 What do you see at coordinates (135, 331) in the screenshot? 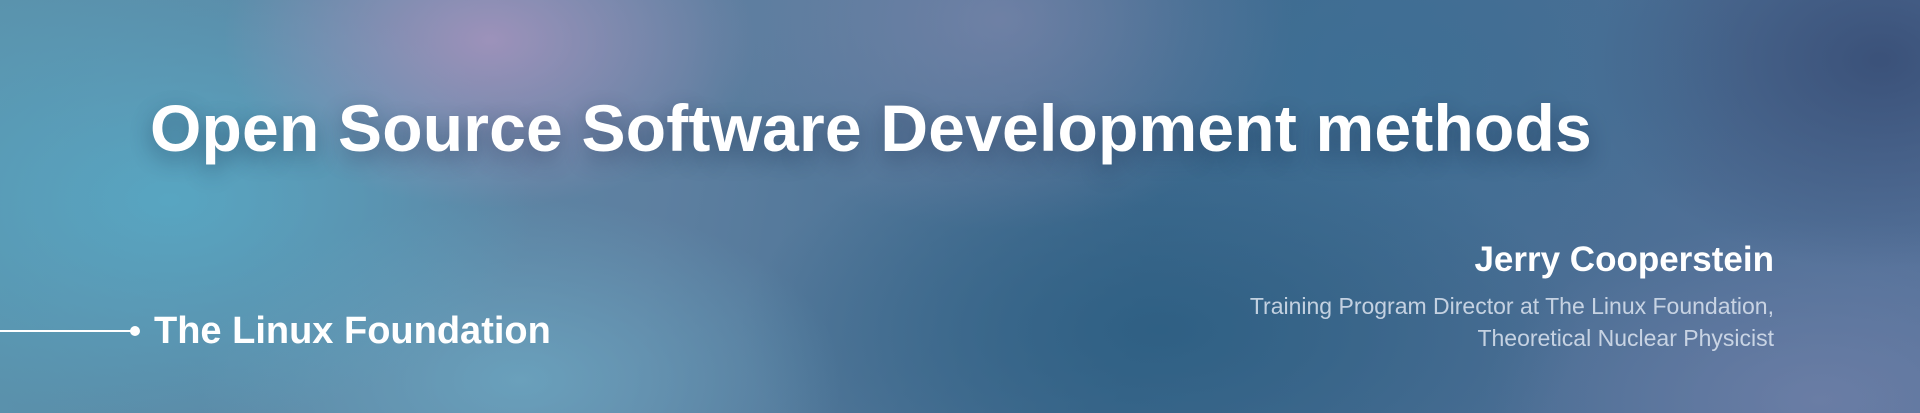
I see `connector-dot-icon` at bounding box center [135, 331].